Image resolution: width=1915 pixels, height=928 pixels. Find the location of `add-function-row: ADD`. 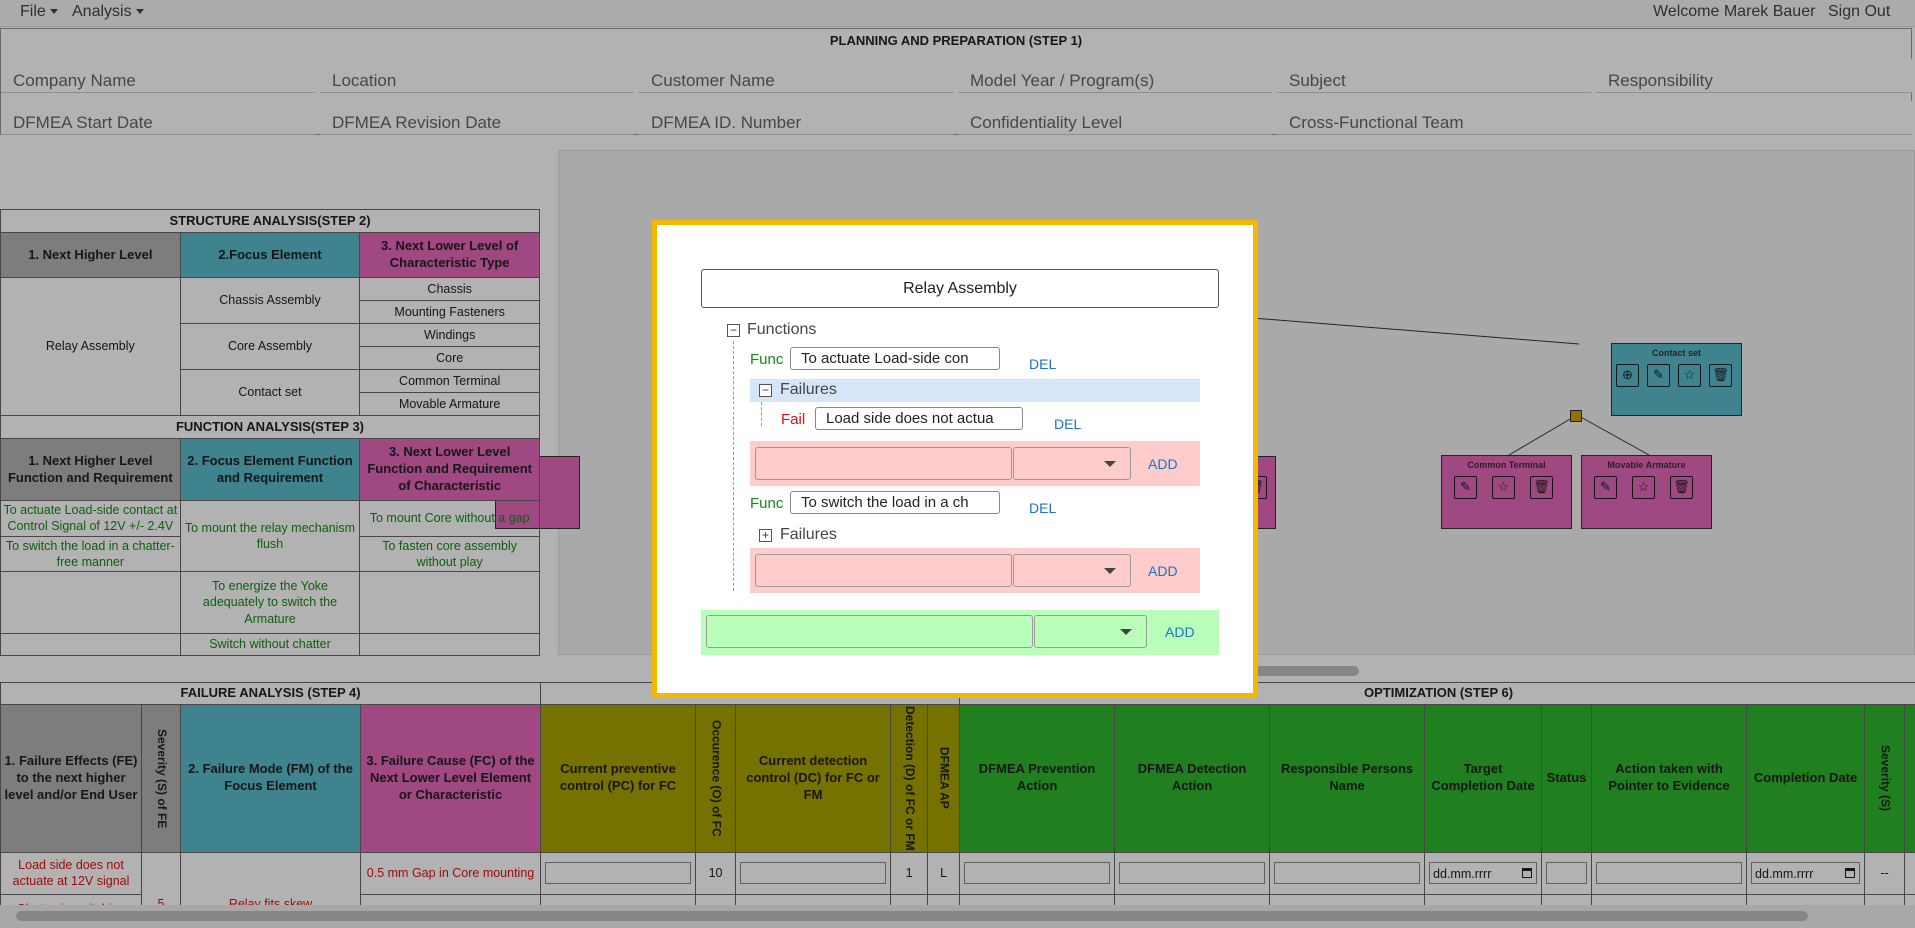

add-function-row: ADD is located at coordinates (960, 632).